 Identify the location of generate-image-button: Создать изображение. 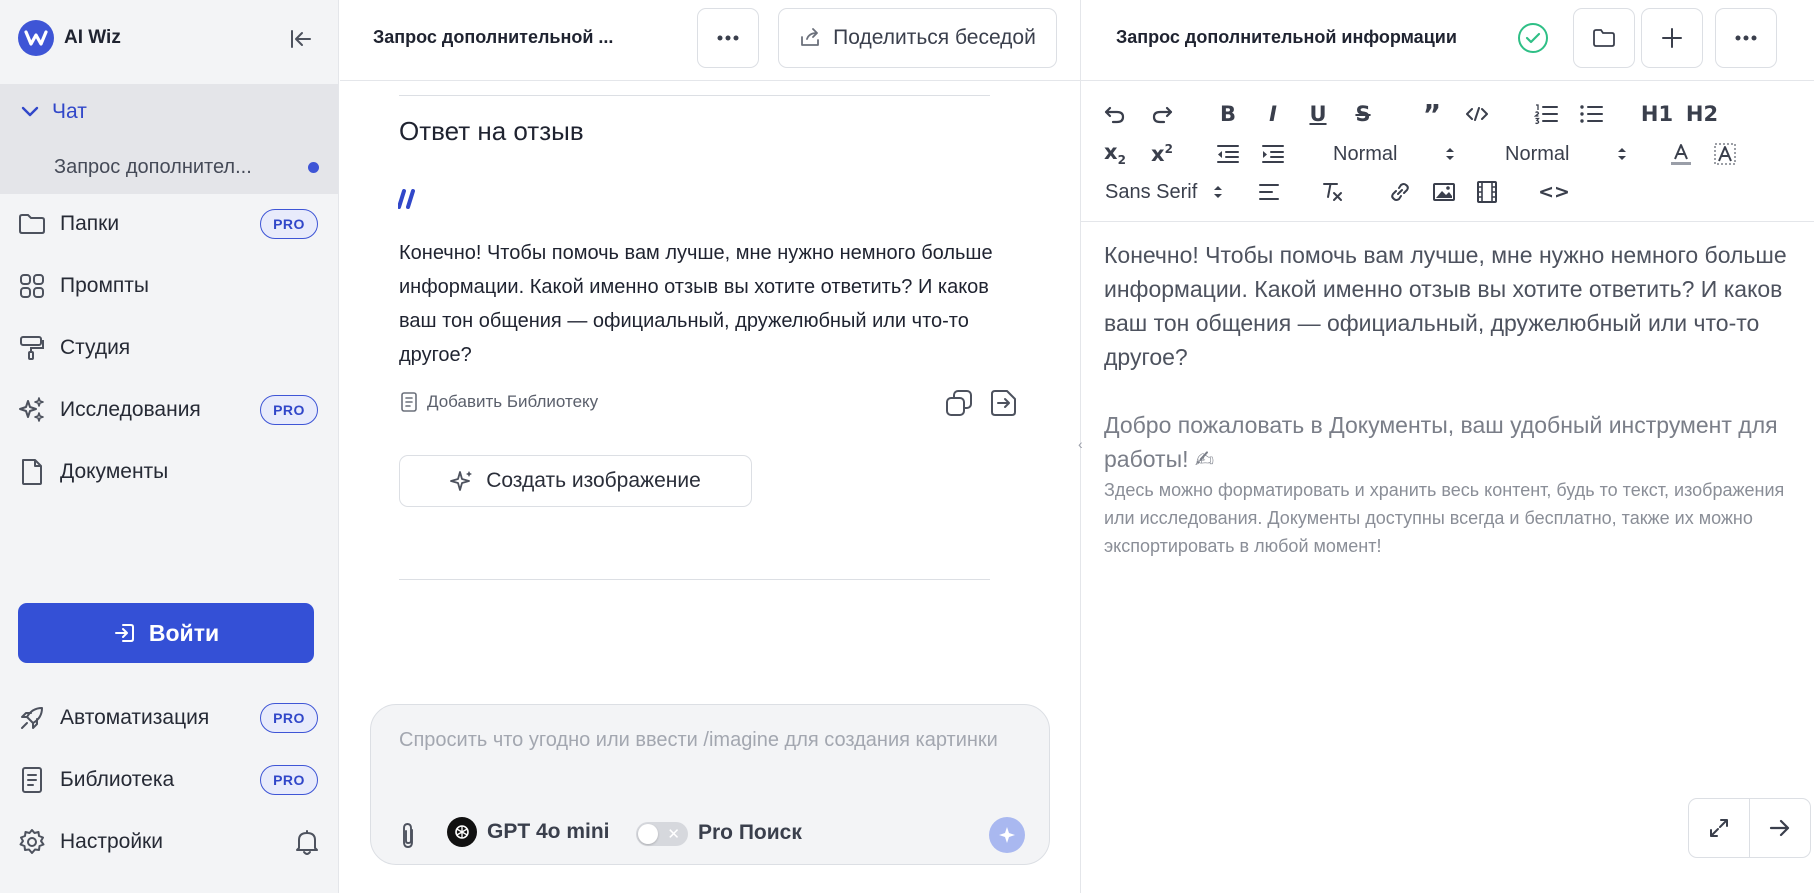
(575, 481).